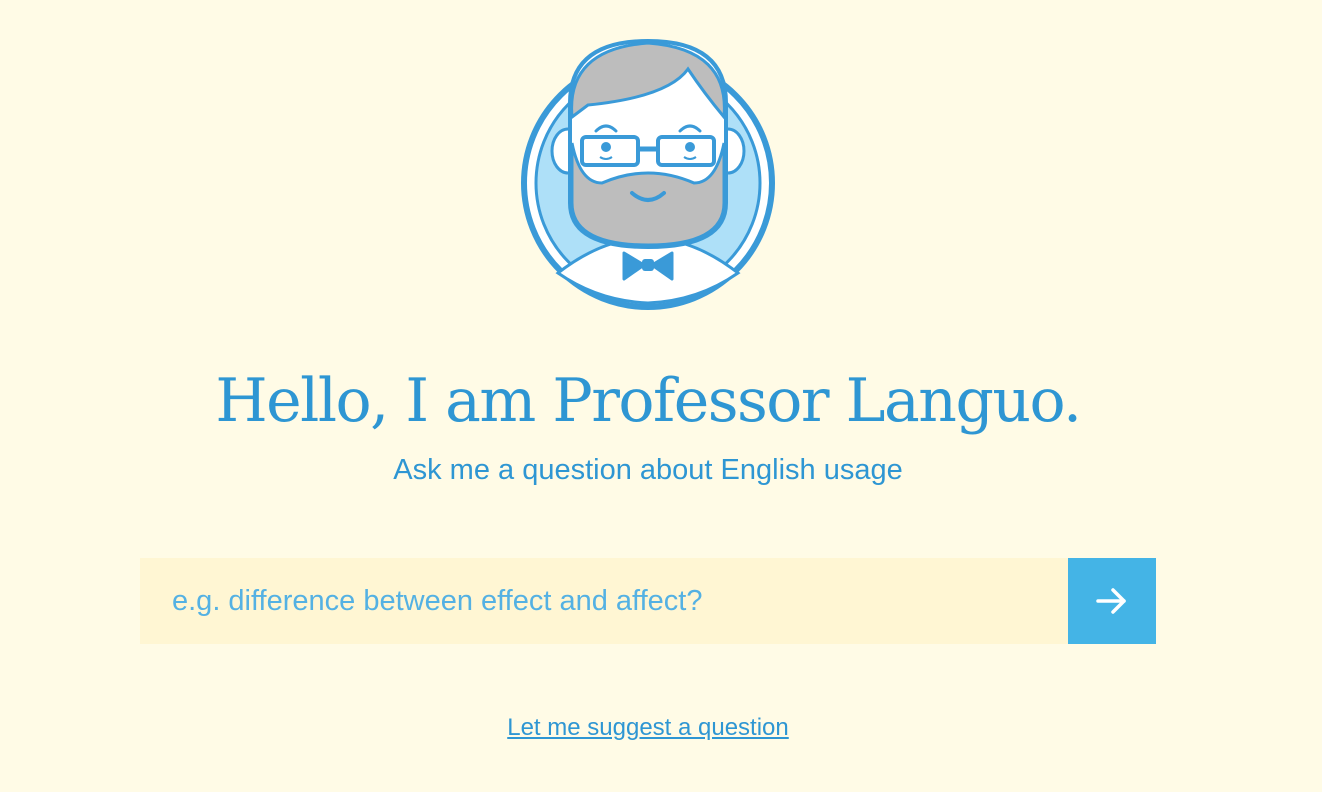 This screenshot has width=1322, height=792. I want to click on question-search-bar, so click(648, 601).